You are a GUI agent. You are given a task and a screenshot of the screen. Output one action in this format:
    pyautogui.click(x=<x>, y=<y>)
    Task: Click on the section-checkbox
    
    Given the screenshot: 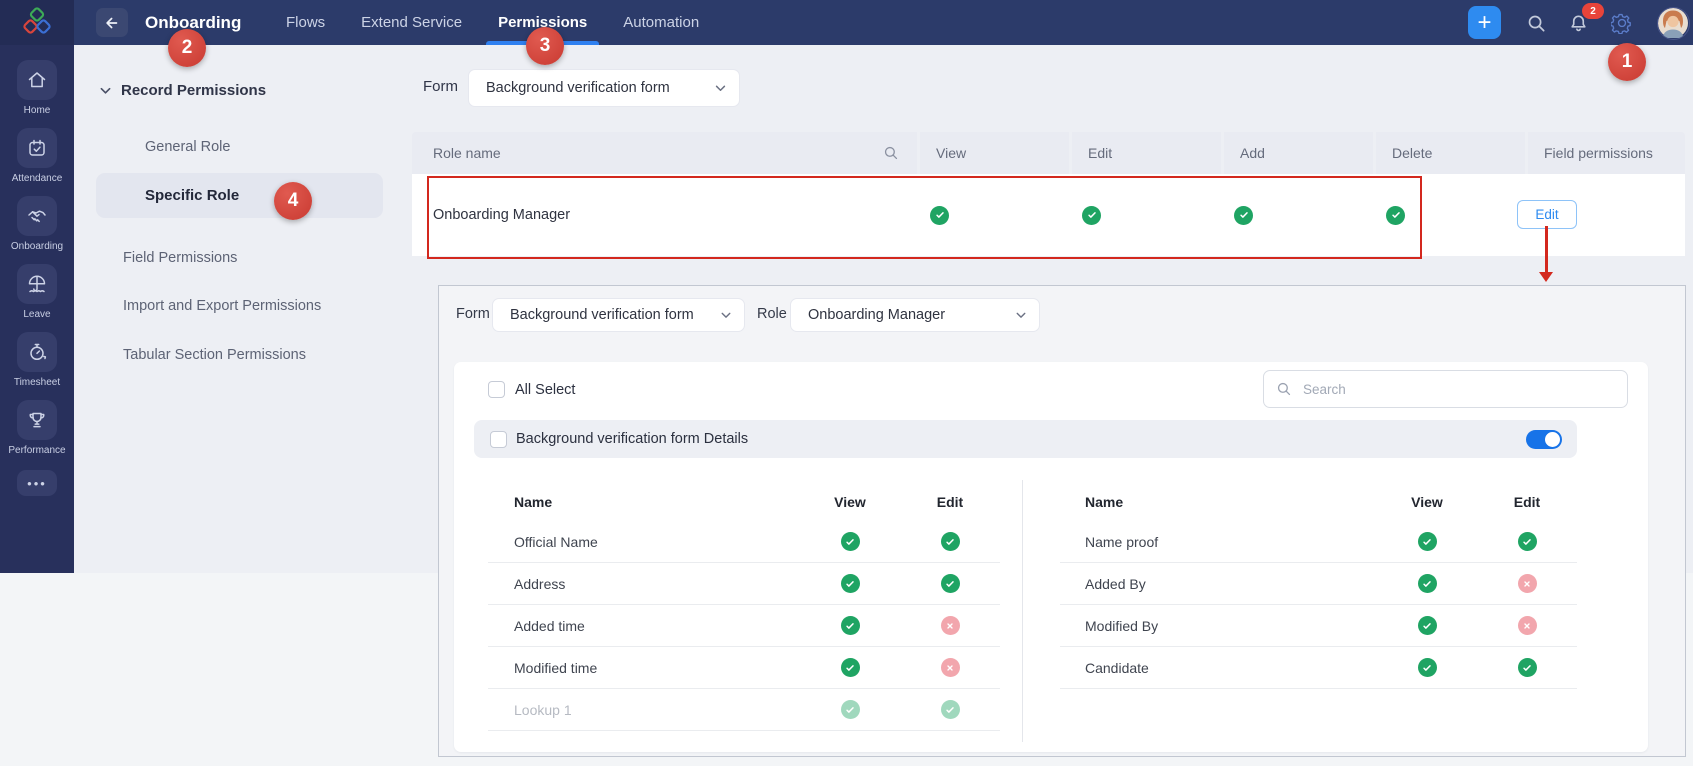 What is the action you would take?
    pyautogui.click(x=498, y=439)
    